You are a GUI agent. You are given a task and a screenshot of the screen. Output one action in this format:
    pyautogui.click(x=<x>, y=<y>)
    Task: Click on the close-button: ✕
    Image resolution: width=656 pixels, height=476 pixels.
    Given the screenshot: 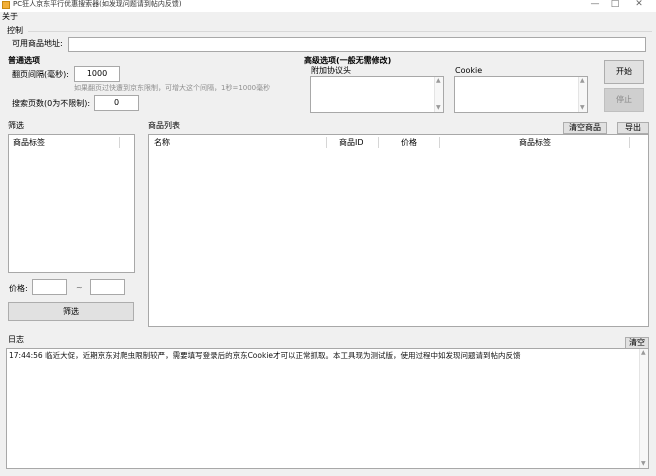 What is the action you would take?
    pyautogui.click(x=639, y=5)
    